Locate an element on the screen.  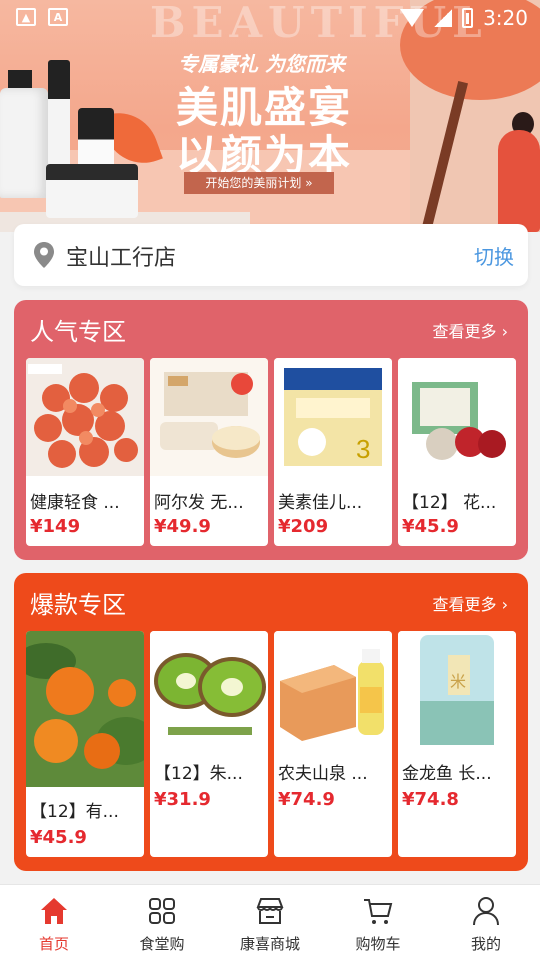
tab-cart: 购物车 is located at coordinates (378, 922).